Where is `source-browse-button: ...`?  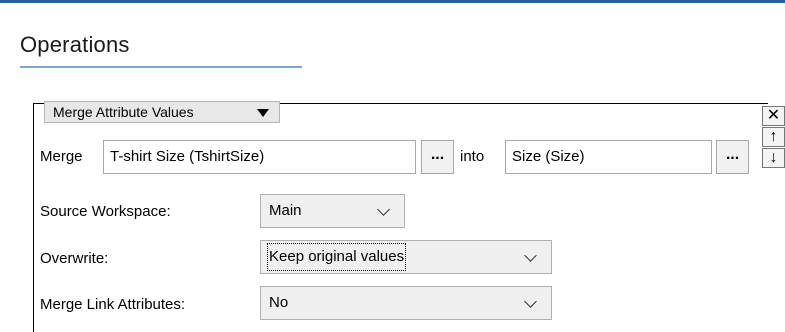 source-browse-button: ... is located at coordinates (437, 157).